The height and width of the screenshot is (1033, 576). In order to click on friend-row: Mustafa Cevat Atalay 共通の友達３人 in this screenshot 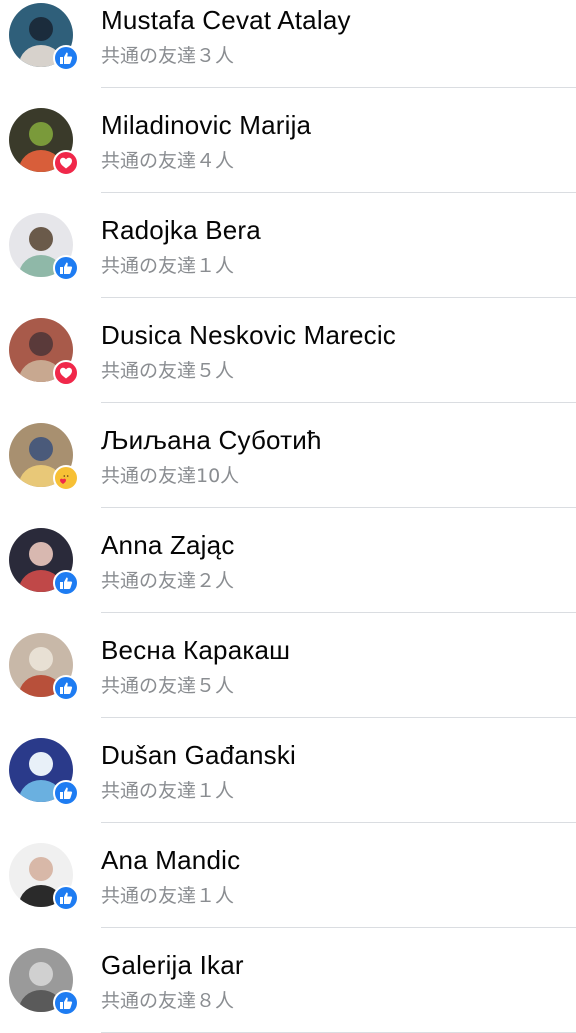, I will do `click(288, 44)`.